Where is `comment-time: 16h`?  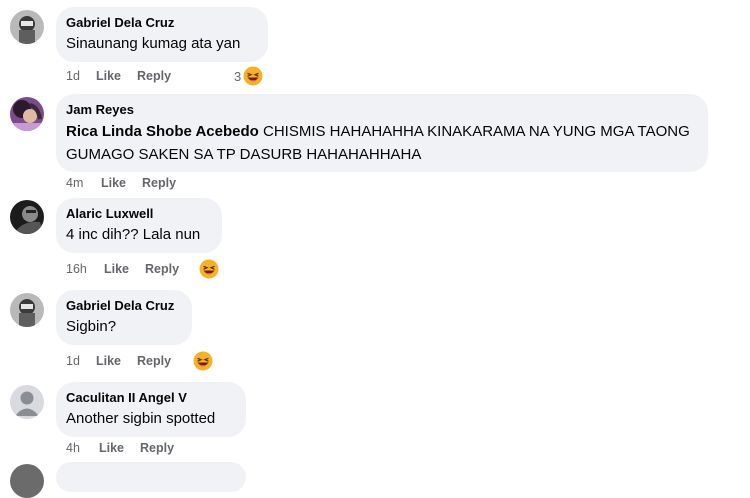
comment-time: 16h is located at coordinates (85, 269).